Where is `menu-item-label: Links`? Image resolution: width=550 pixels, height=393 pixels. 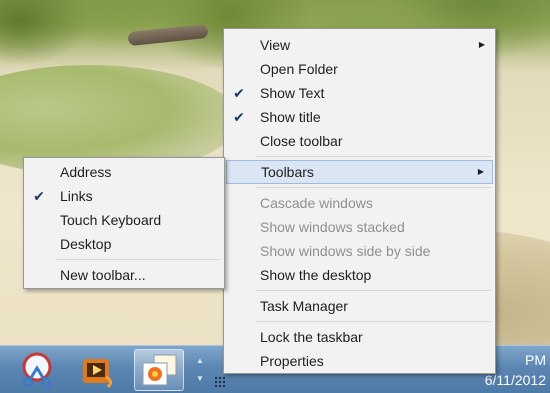 menu-item-label: Links is located at coordinates (76, 196).